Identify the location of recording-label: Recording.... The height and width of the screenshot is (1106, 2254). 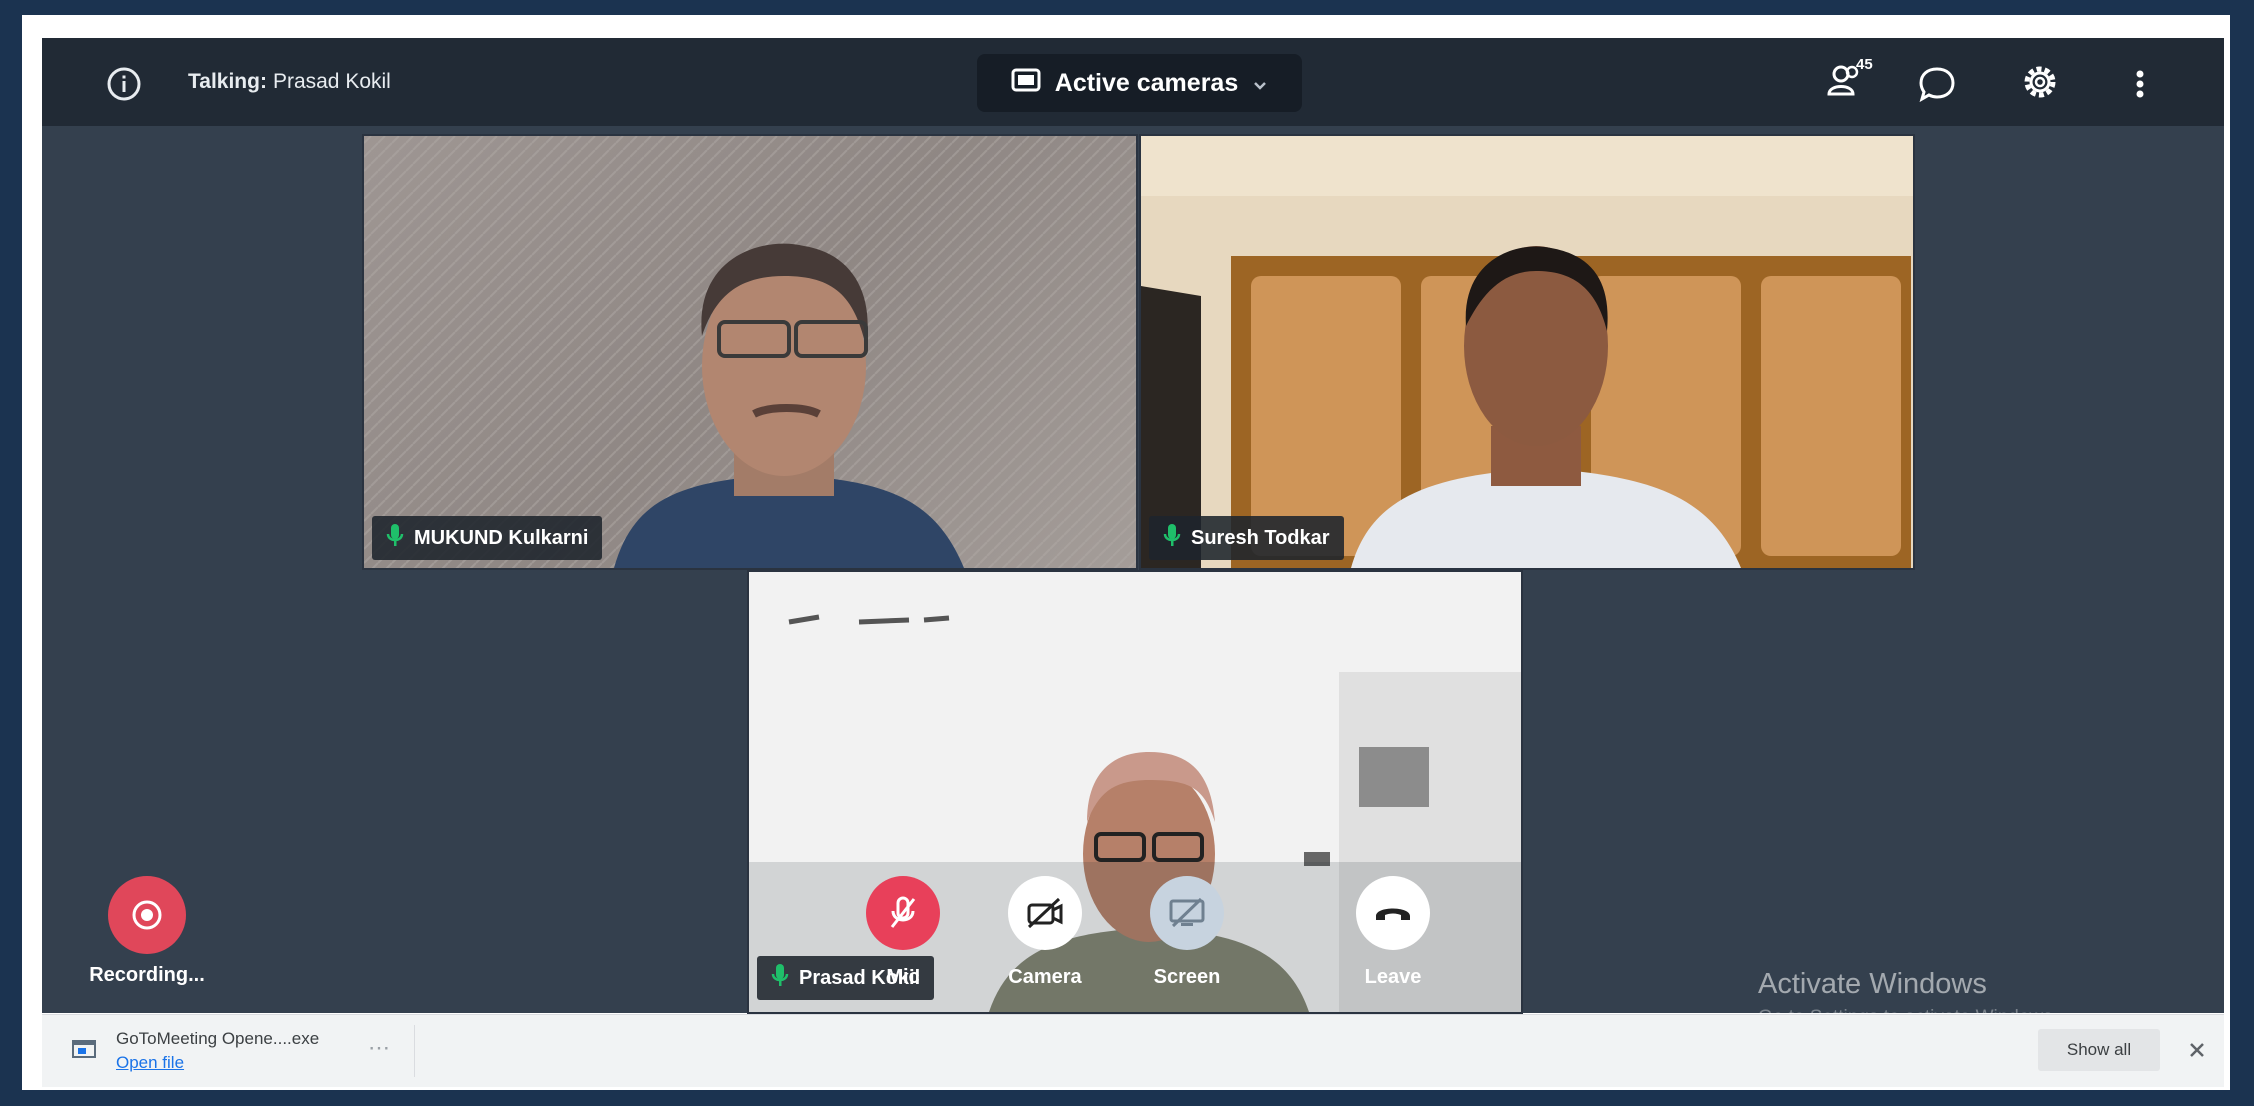
(147, 975).